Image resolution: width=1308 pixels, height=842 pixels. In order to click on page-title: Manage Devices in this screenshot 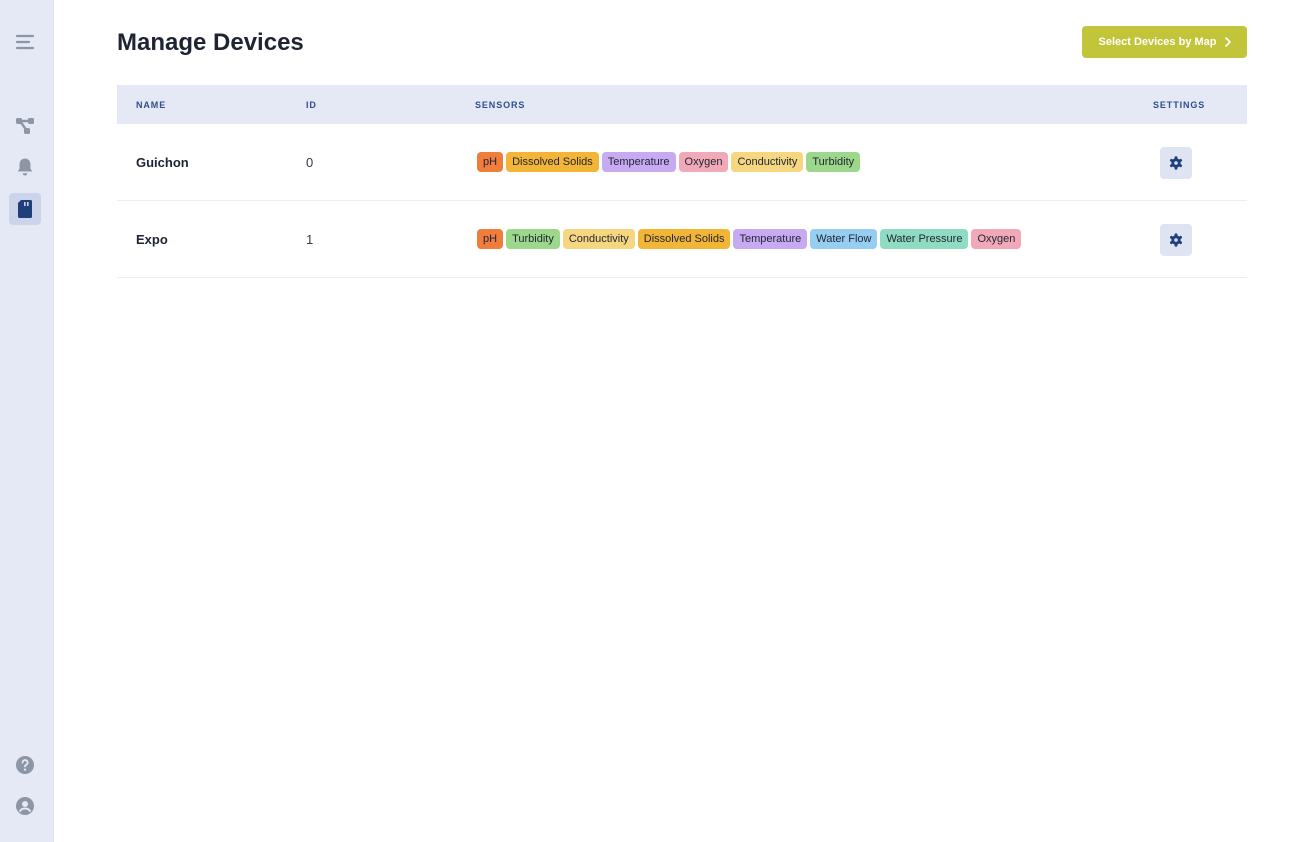, I will do `click(210, 42)`.